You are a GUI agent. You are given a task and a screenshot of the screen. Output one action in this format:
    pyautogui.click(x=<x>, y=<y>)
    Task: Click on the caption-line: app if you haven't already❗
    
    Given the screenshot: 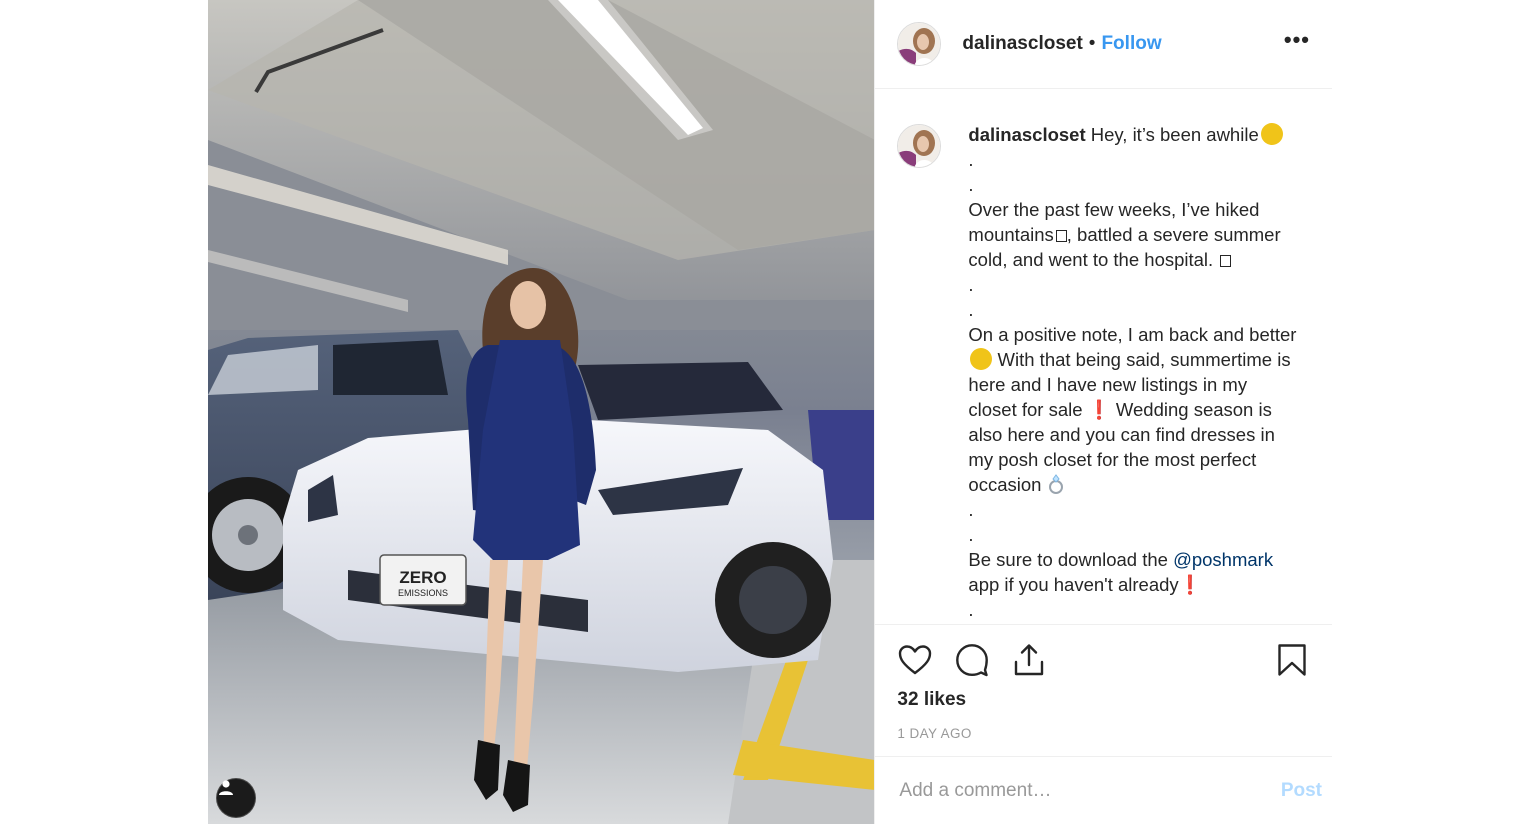 What is the action you would take?
    pyautogui.click(x=1139, y=584)
    